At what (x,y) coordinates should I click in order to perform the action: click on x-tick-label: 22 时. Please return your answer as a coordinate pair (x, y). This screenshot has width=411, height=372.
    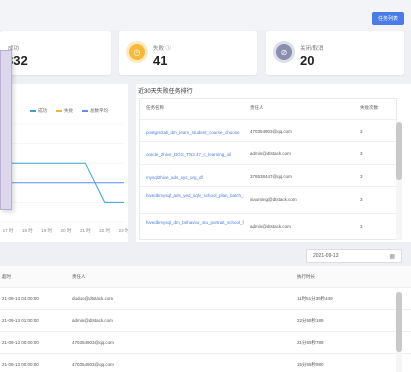
    Looking at the image, I should click on (104, 230).